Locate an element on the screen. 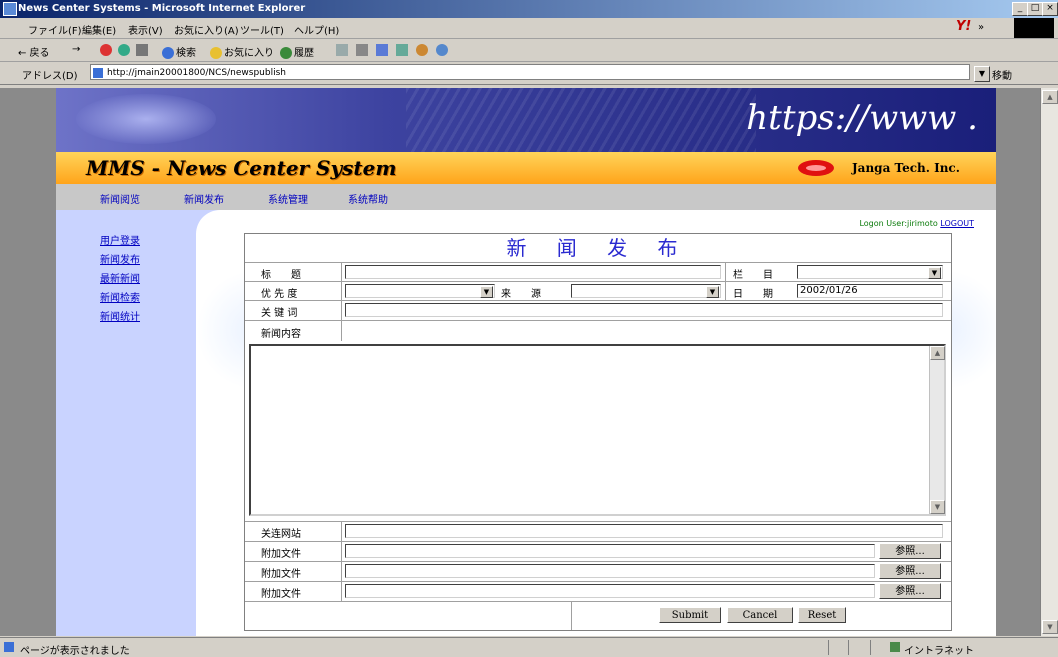  page-scrollbar: ▲ ▼ is located at coordinates (1049, 362).